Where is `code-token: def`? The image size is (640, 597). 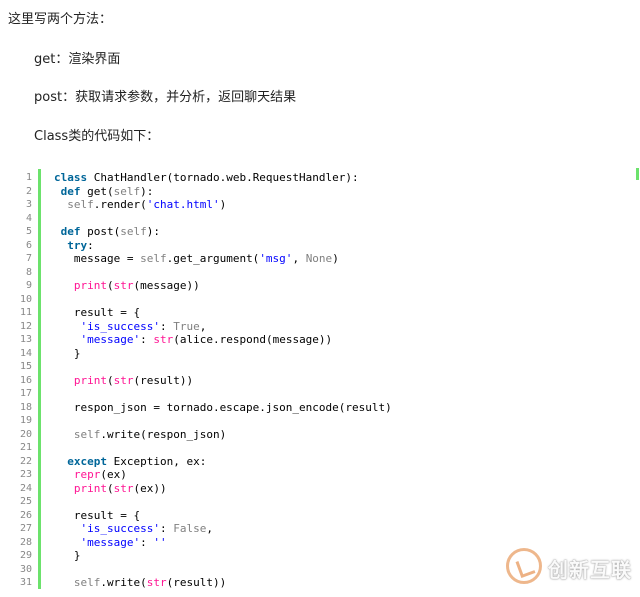
code-token: def is located at coordinates (70, 231).